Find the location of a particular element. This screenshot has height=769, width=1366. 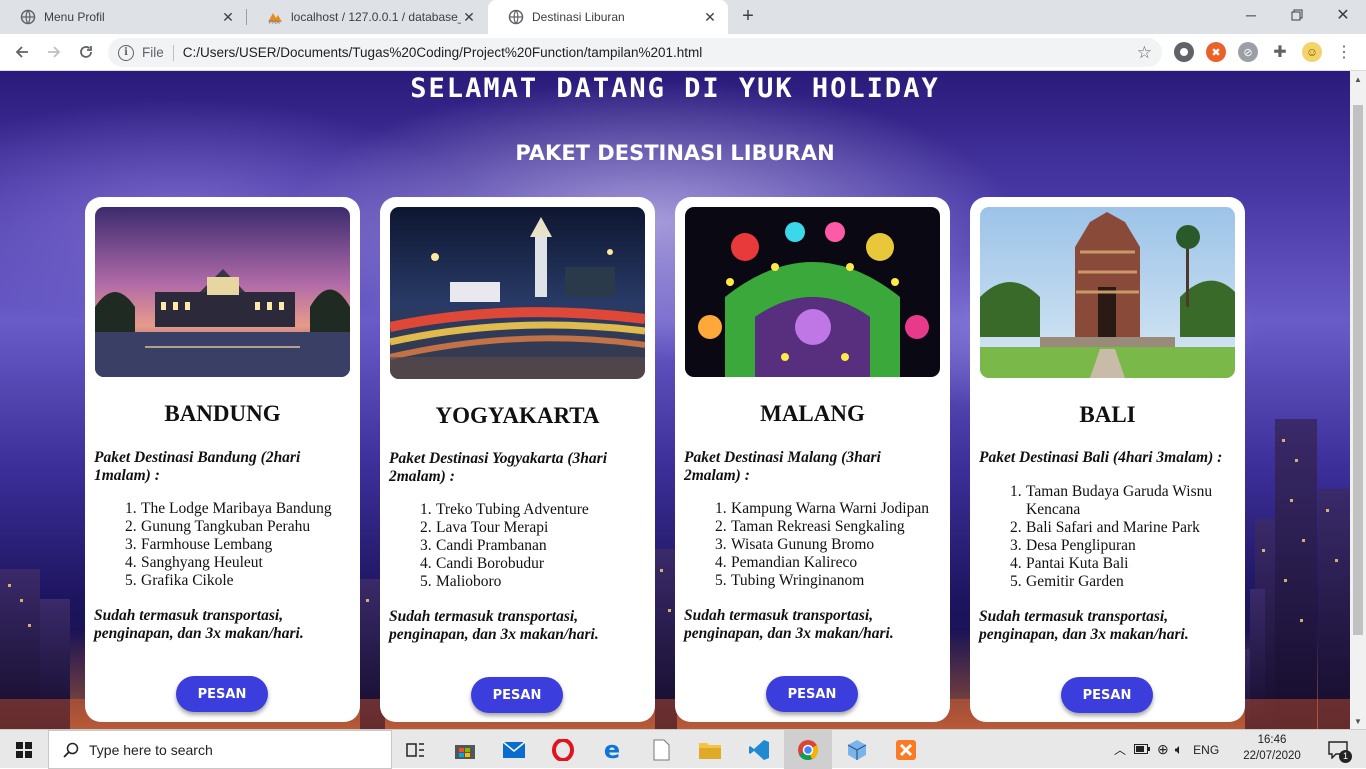

destination-name: YOGYAKARTA is located at coordinates (517, 415).